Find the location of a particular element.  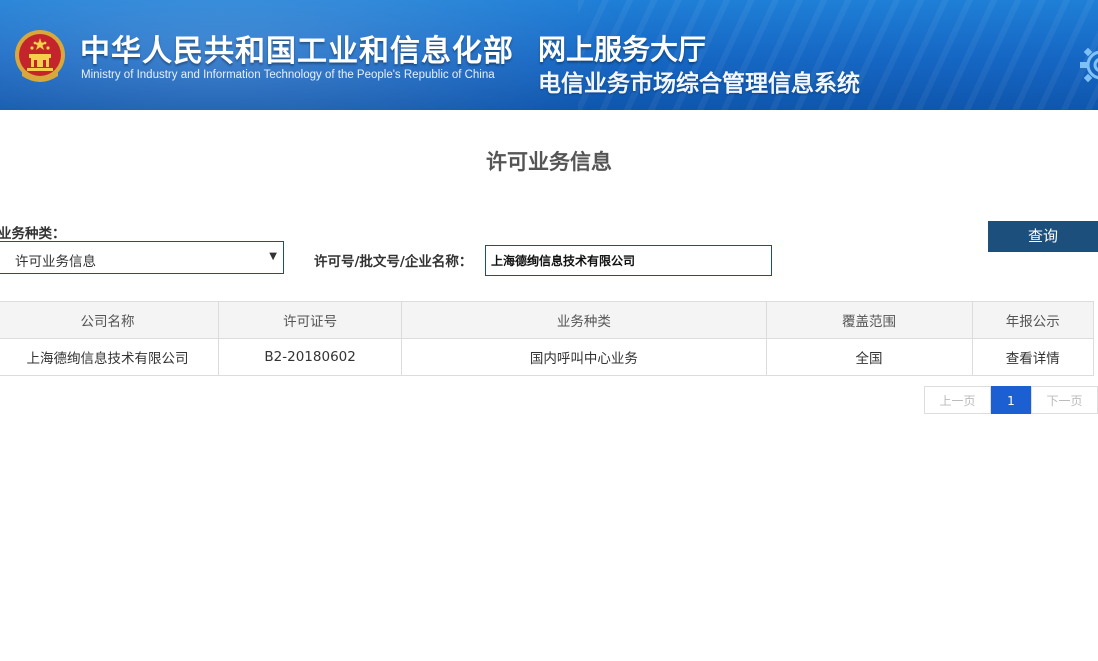

license-search-label: 许可号/批文号/企业名称： is located at coordinates (393, 262).